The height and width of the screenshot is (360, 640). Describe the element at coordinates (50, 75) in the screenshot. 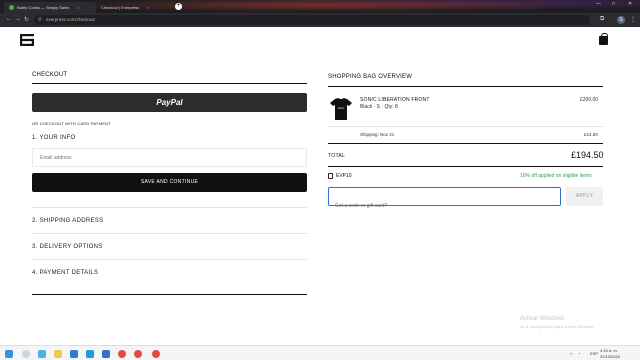

I see `checkout-heading: CHECKOUT` at that location.